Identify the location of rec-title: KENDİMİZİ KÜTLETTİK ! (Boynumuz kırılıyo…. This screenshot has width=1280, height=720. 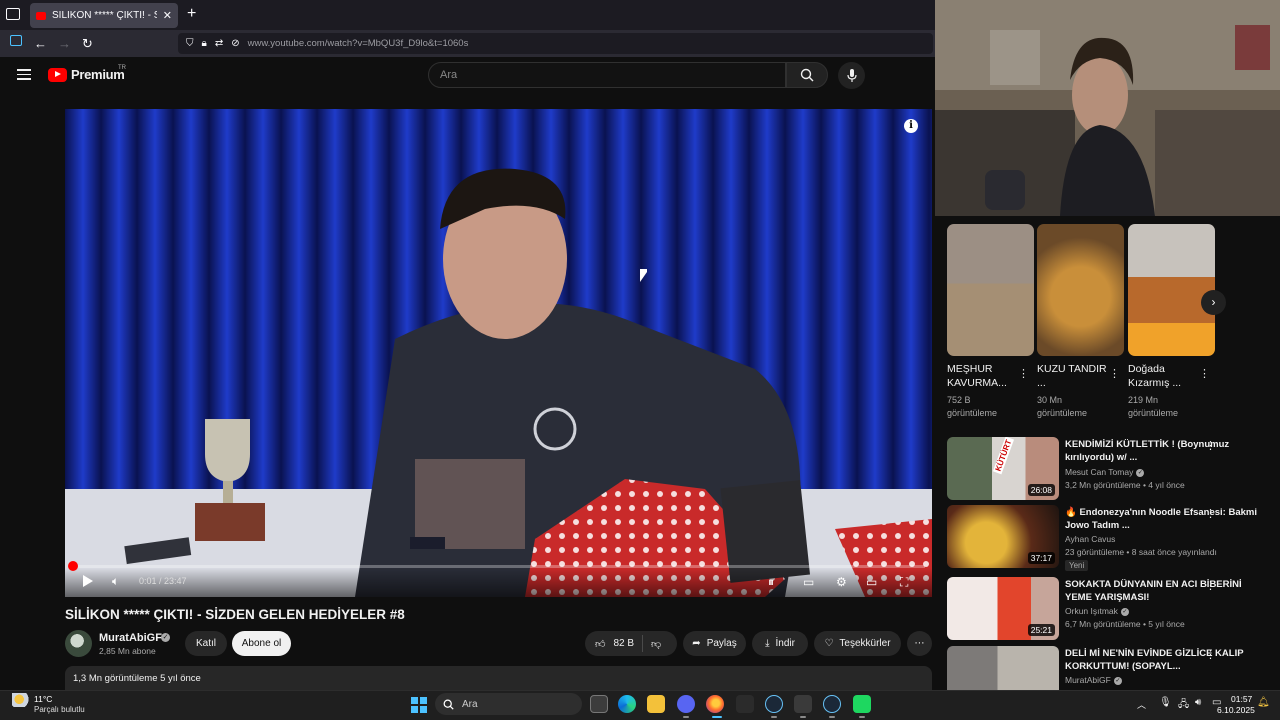
(1165, 451).